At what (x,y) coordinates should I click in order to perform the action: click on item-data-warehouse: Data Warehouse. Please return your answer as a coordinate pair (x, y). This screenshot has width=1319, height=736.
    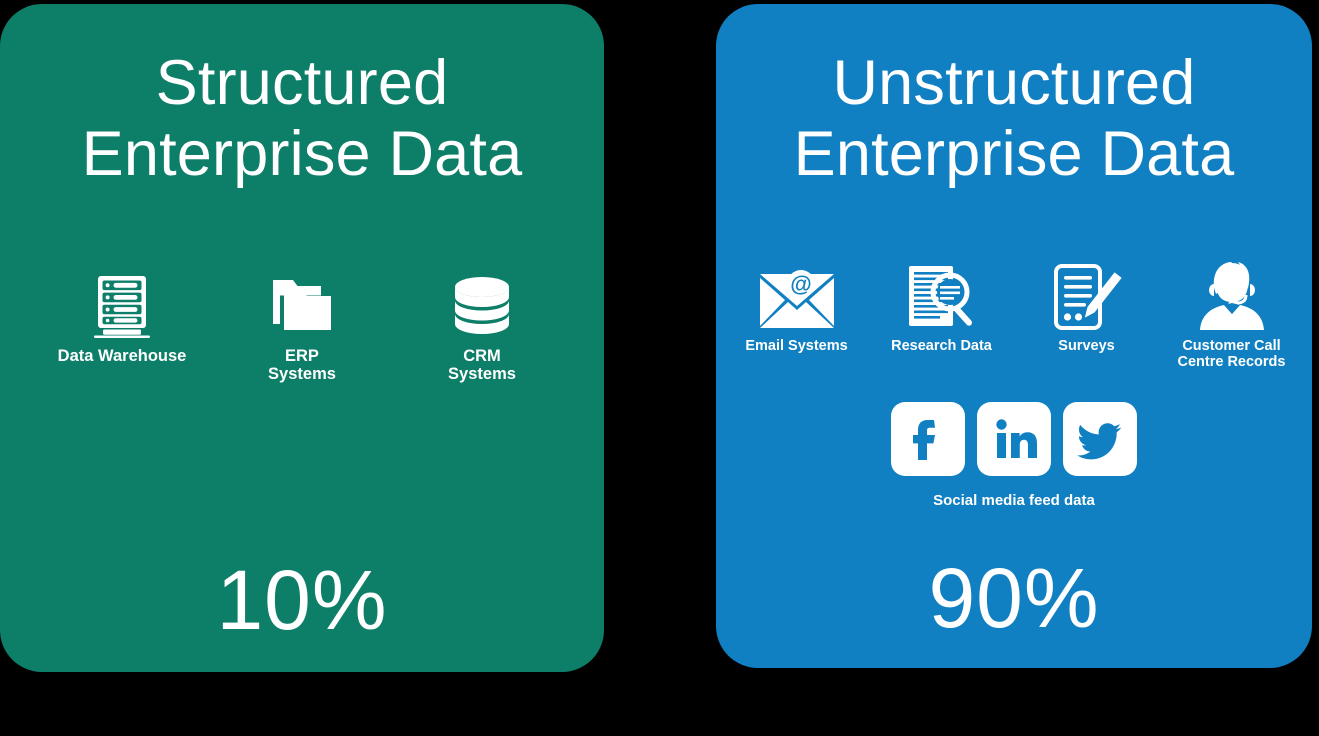
    Looking at the image, I should click on (122, 320).